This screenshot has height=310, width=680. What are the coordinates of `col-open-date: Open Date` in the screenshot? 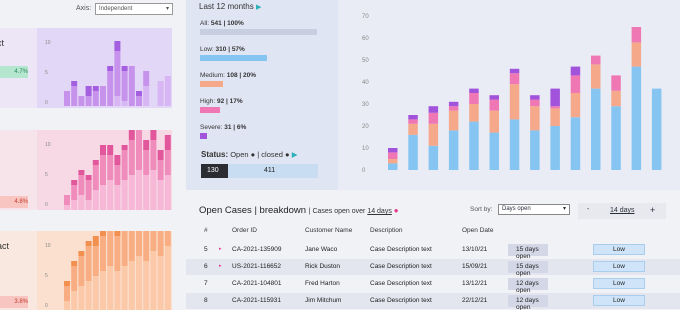 It's located at (477, 230).